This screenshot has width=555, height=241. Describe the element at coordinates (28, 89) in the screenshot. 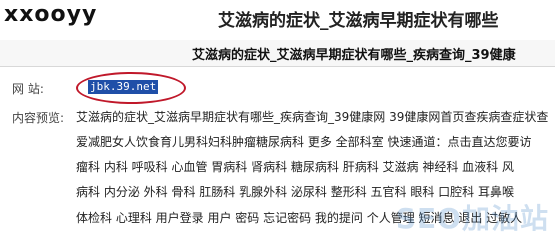

I see `site-label: 网 站:` at that location.